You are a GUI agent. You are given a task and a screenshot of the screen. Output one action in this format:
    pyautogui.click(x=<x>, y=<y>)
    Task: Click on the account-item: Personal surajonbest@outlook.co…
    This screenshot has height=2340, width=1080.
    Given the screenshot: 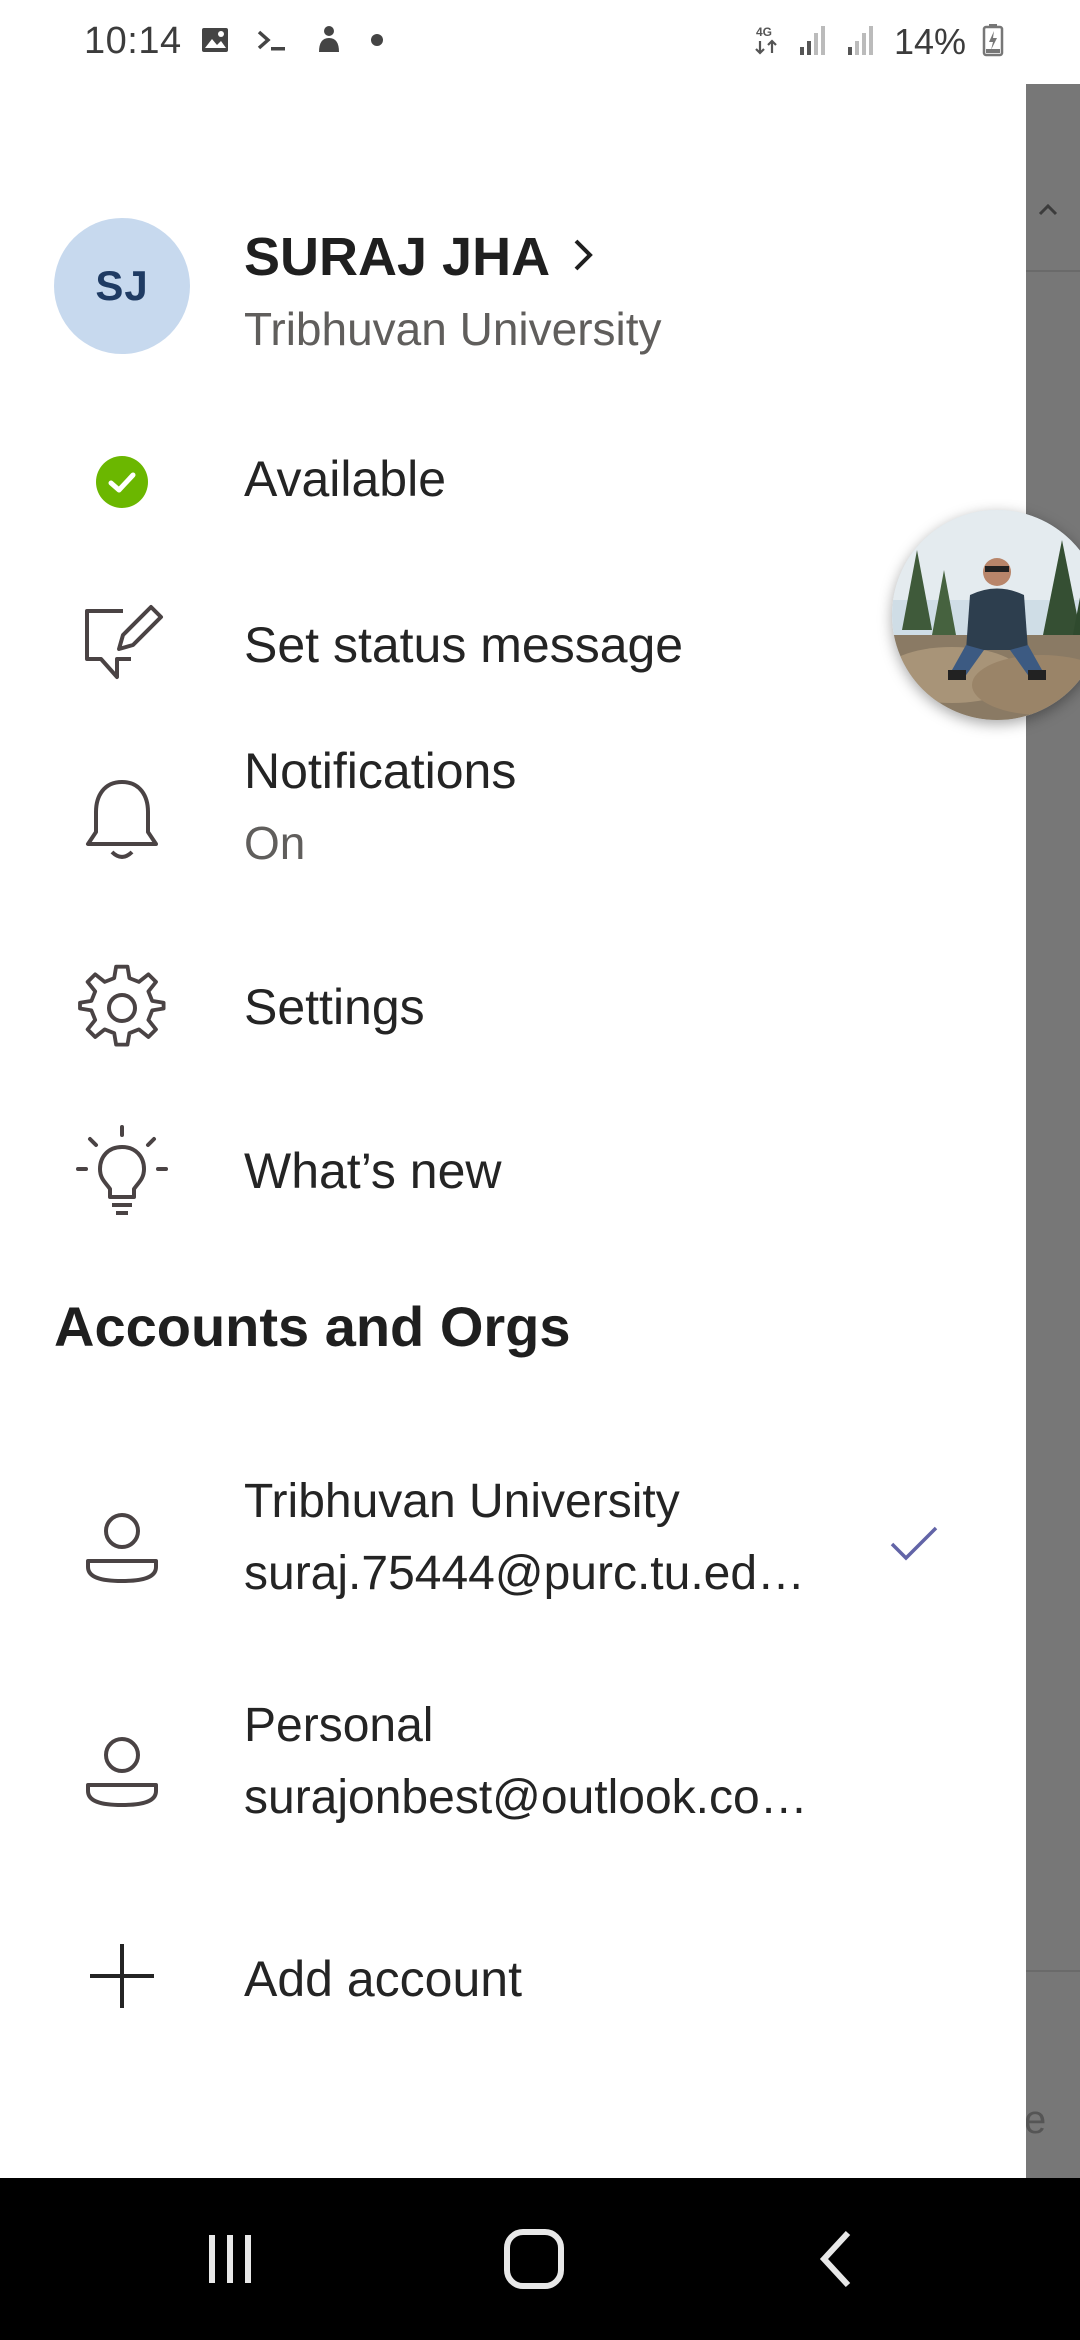 What is the action you would take?
    pyautogui.click(x=513, y=1773)
    